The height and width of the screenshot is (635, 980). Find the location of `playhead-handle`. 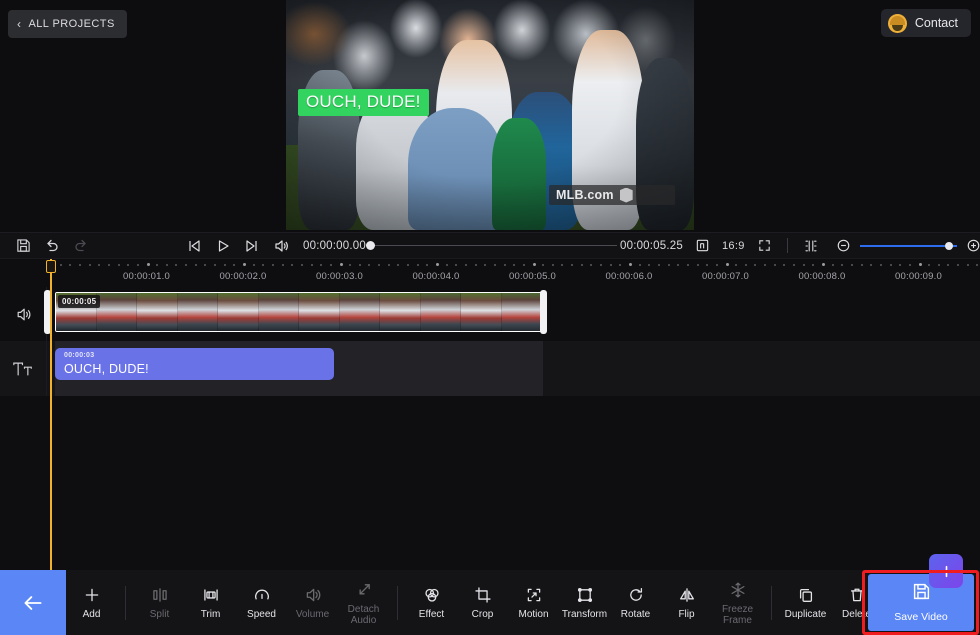

playhead-handle is located at coordinates (50, 266).